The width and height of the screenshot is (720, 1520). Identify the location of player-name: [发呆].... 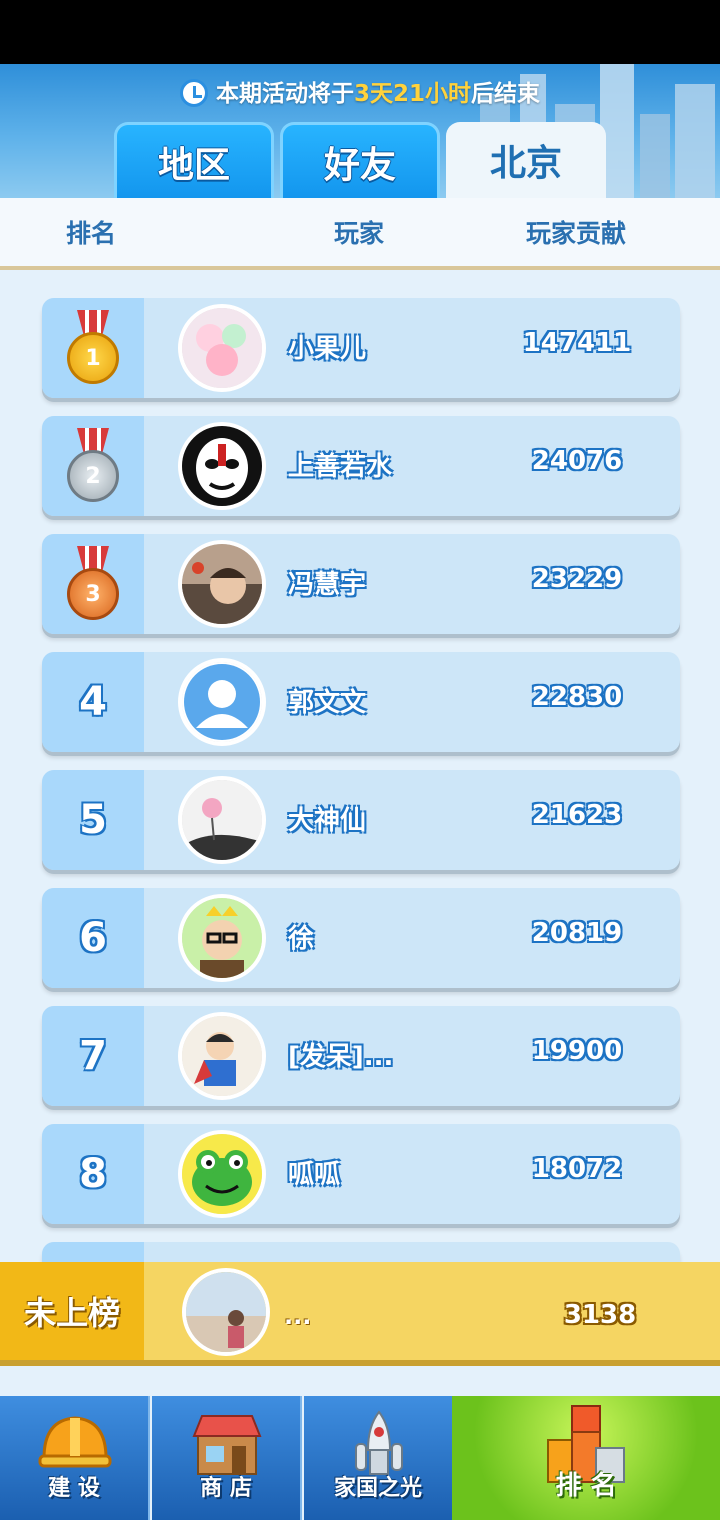
(341, 1057).